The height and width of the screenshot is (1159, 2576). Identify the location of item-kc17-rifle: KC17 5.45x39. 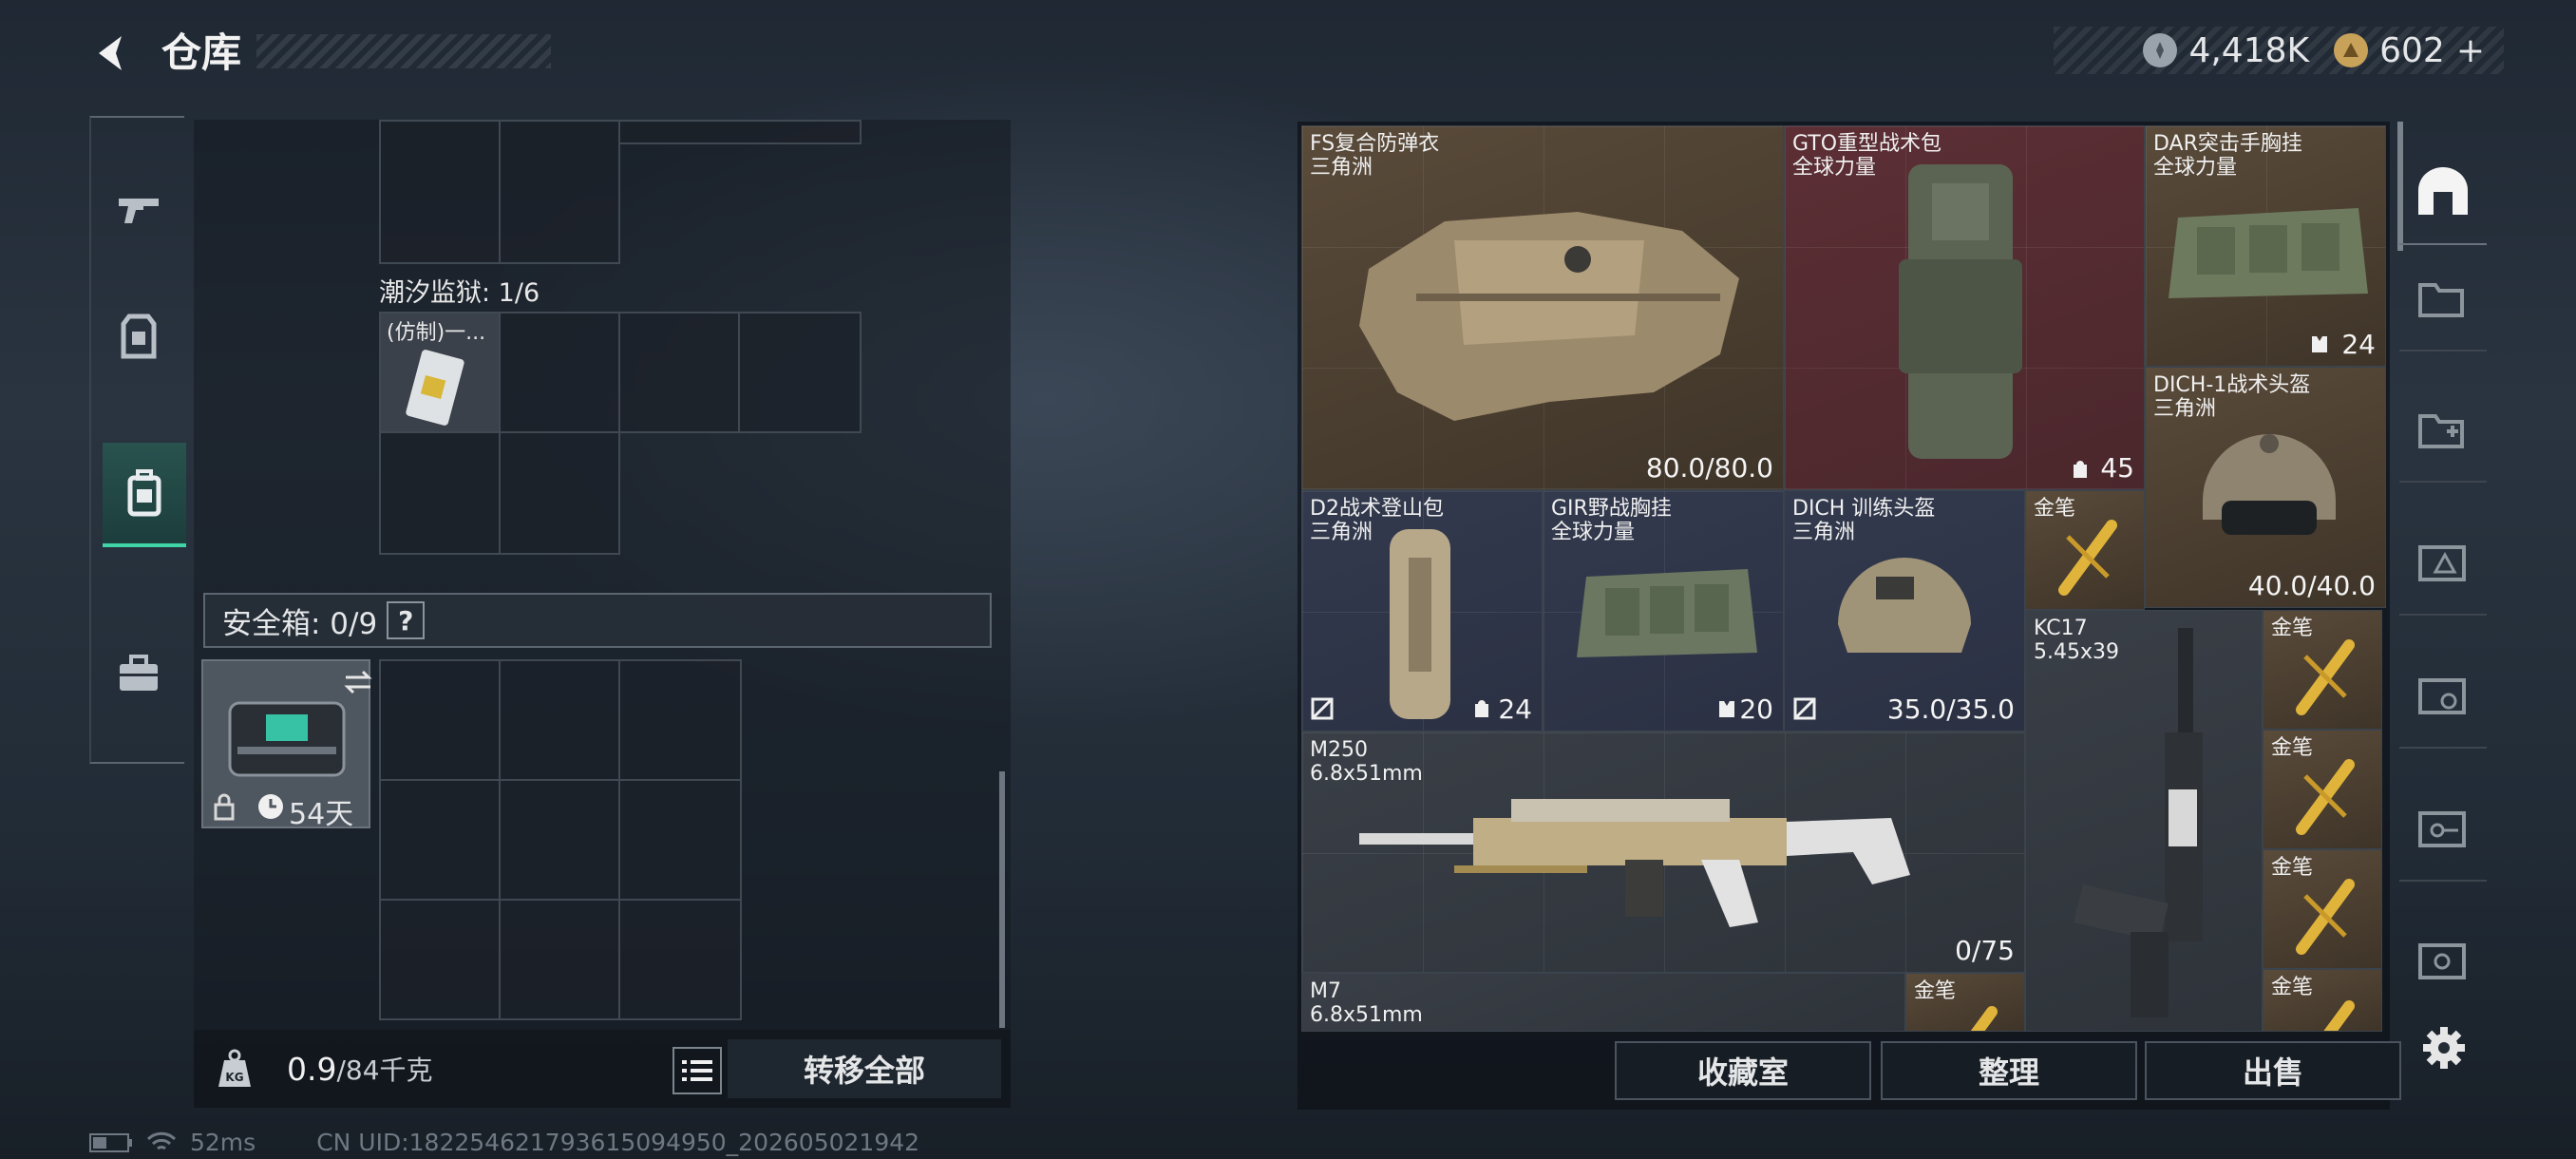
(2144, 821).